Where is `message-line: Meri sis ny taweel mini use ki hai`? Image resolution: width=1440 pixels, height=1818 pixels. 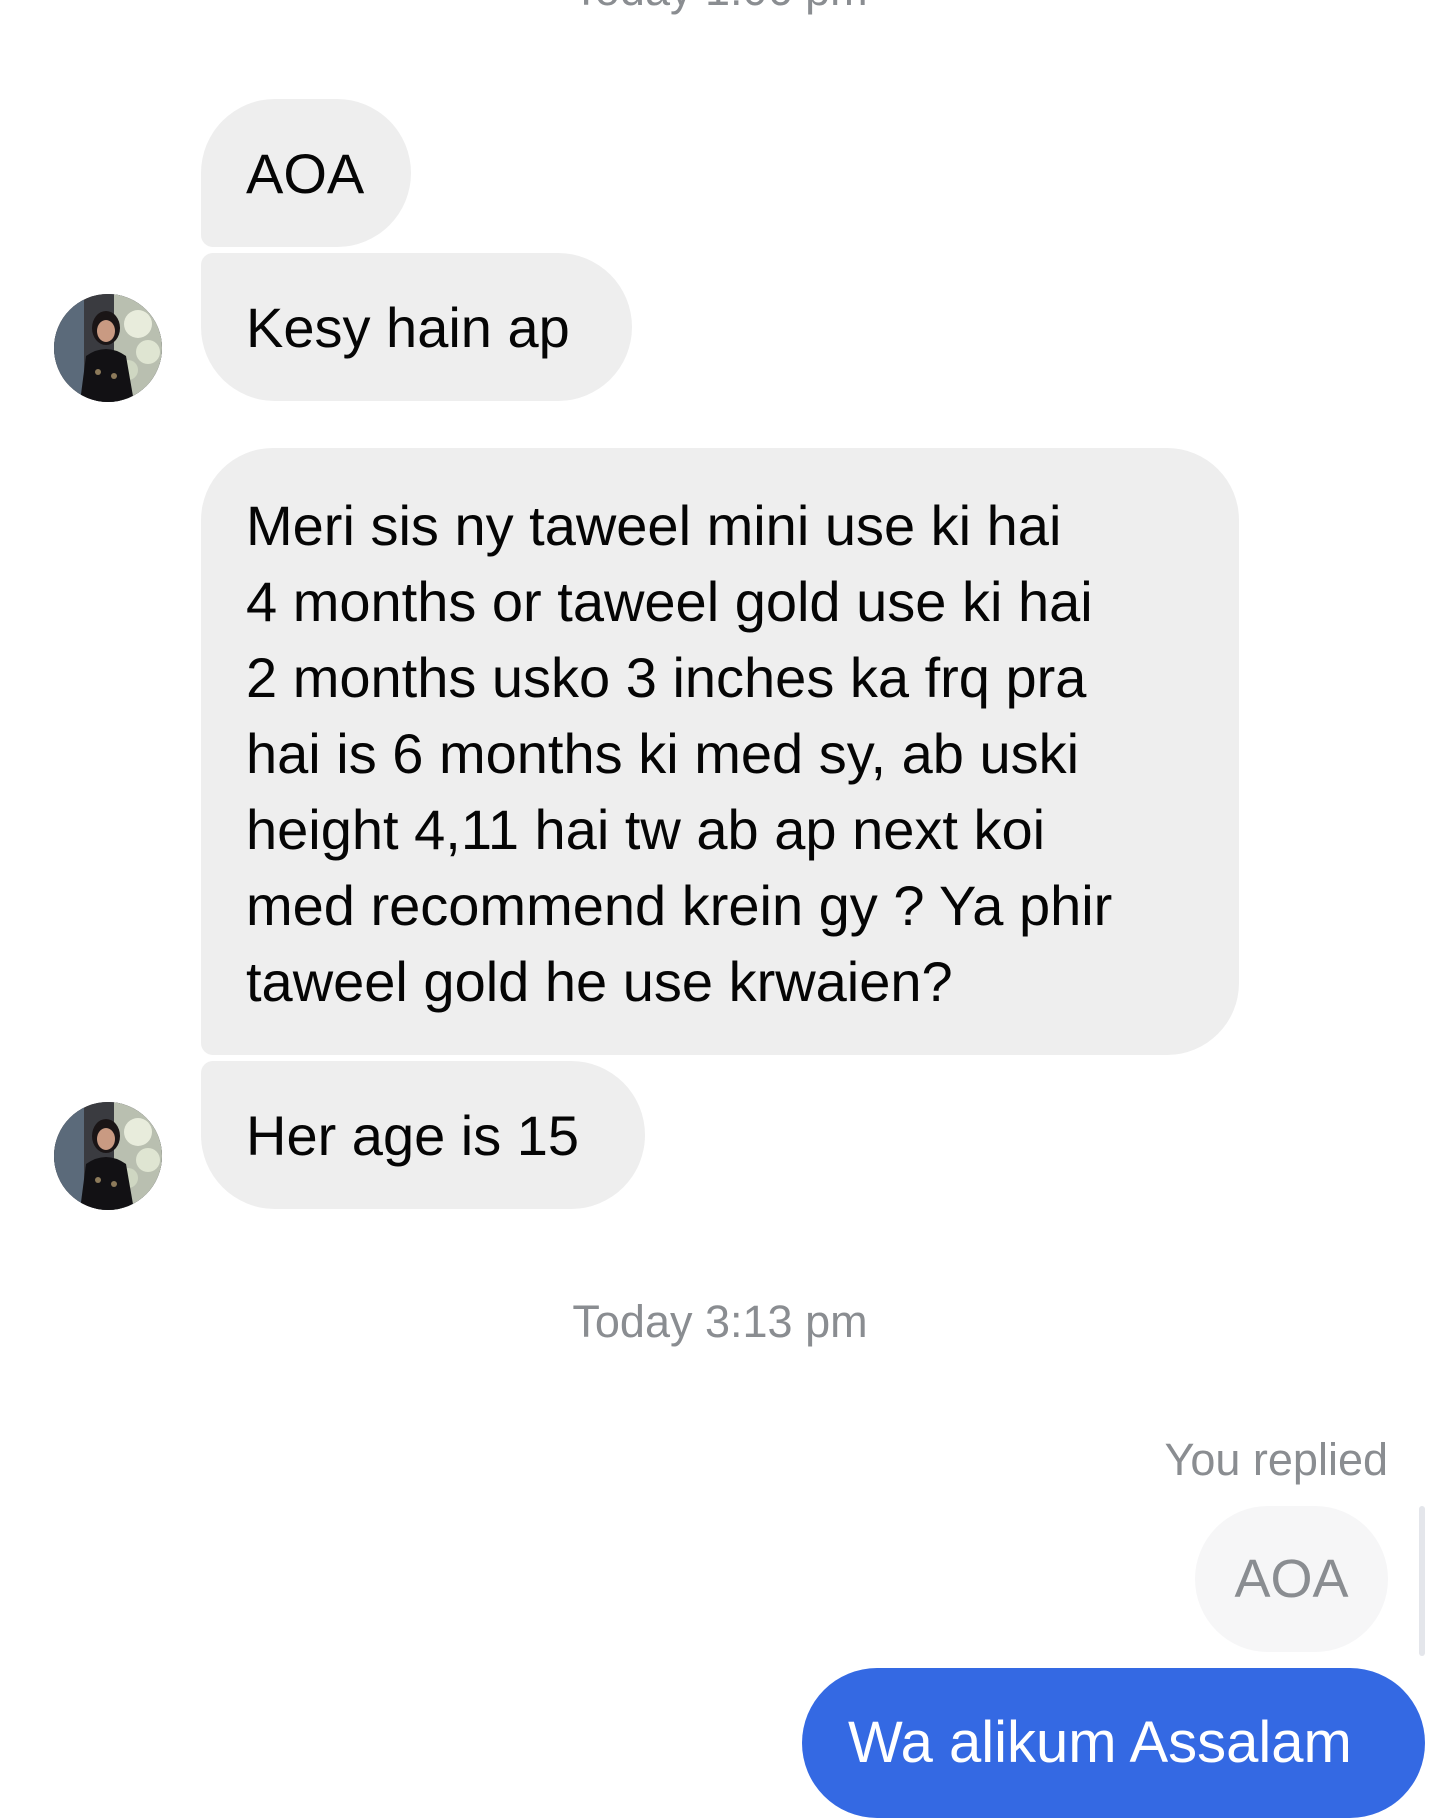 message-line: Meri sis ny taweel mini use ki hai is located at coordinates (654, 525).